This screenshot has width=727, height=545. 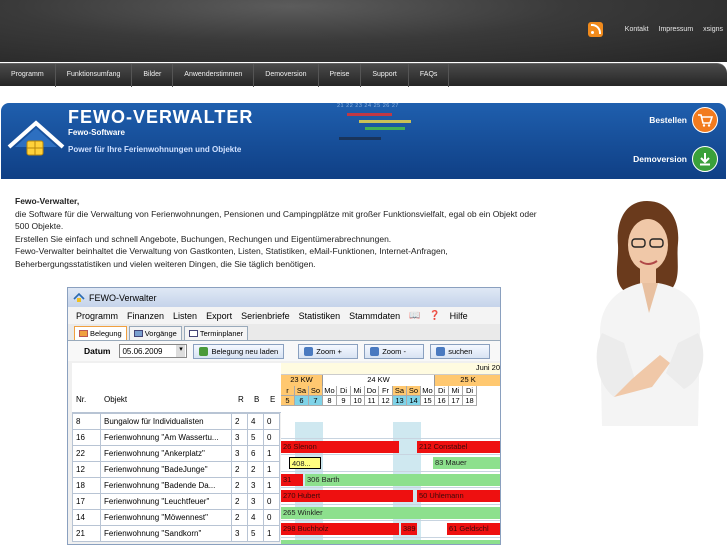 What do you see at coordinates (216, 333) in the screenshot?
I see `tab-terminplaner: Terminplaner` at bounding box center [216, 333].